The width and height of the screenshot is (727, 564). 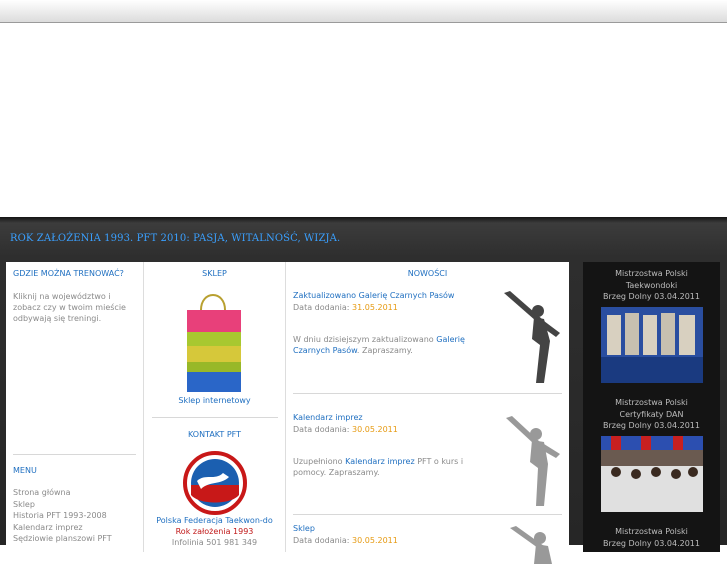 What do you see at coordinates (214, 542) in the screenshot?
I see `hotline-text: Infolinia 501 981 349` at bounding box center [214, 542].